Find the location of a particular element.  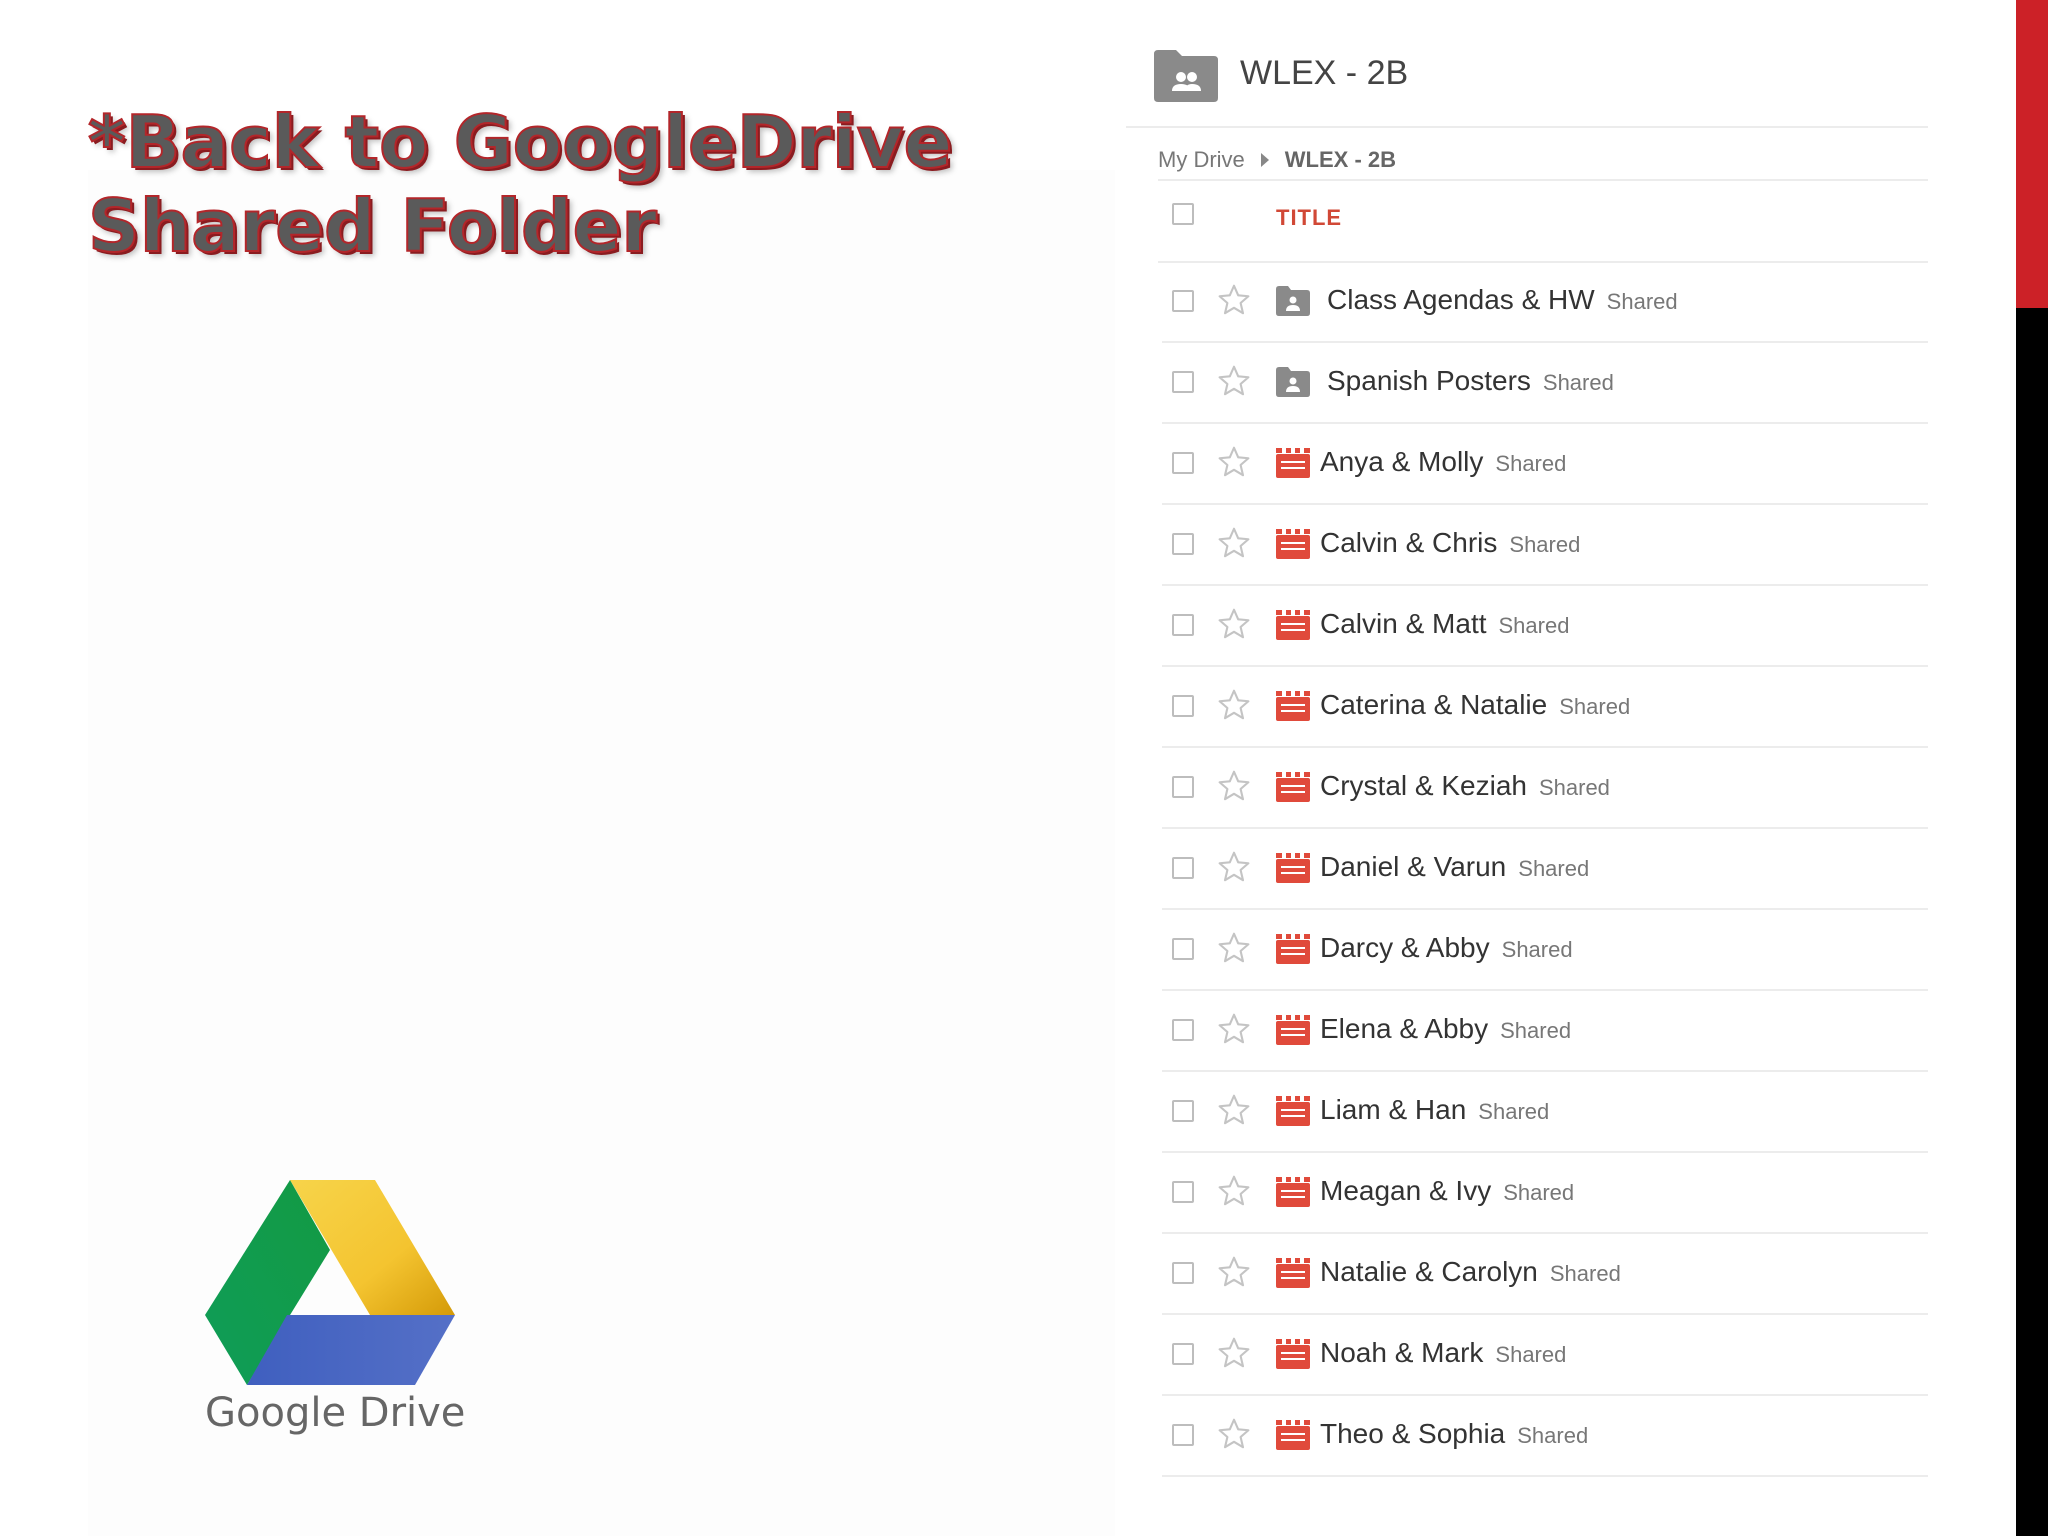

file-row: Theo & Sophia Shared is located at coordinates (1545, 1436).